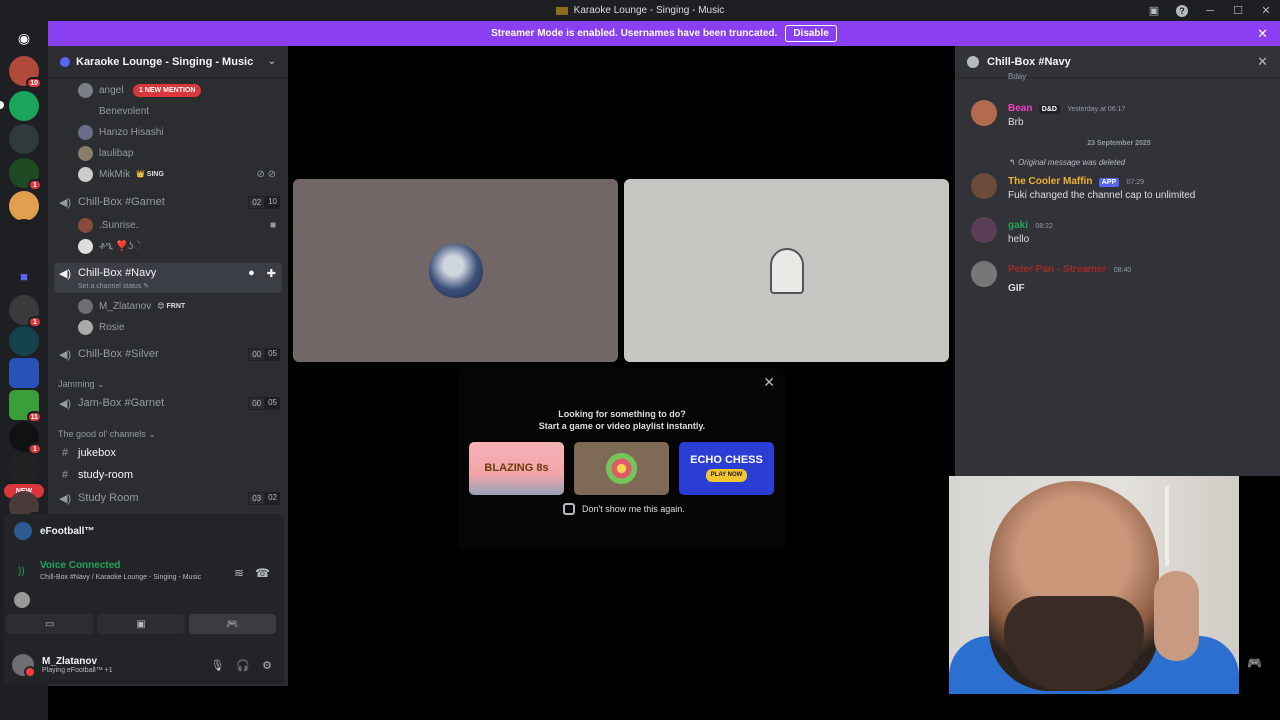 This screenshot has height=720, width=1280. Describe the element at coordinates (264, 202) in the screenshot. I see `user-counter: 02 10` at that location.